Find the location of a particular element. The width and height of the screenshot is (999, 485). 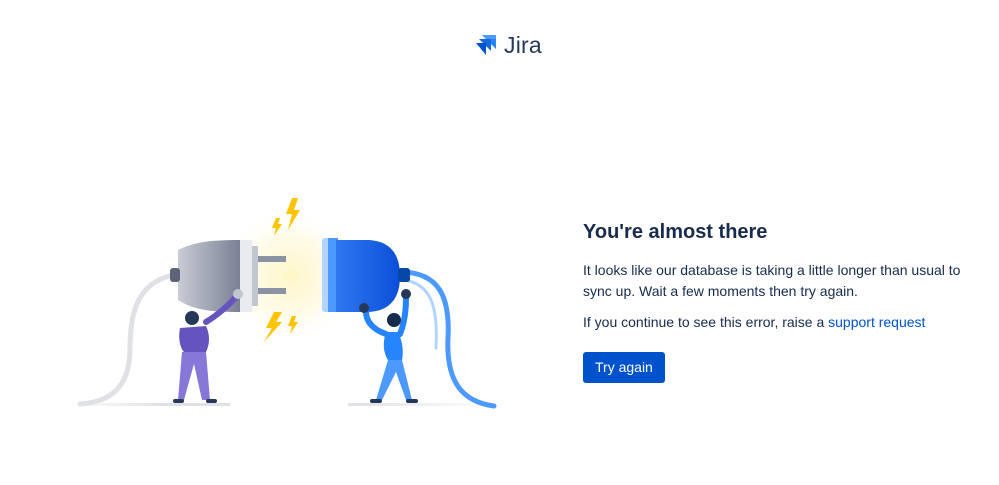

jira-logo-icon is located at coordinates (486, 45).